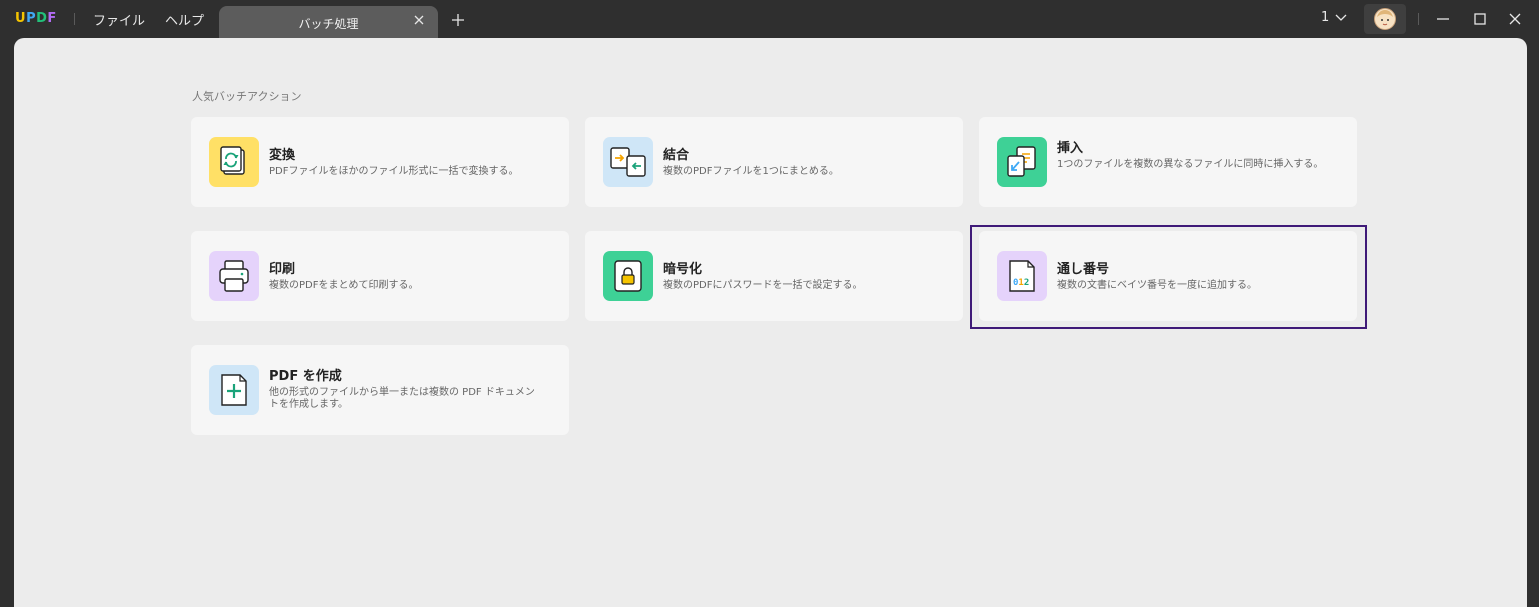  Describe the element at coordinates (234, 162) in the screenshot. I see `convert-icon` at that location.